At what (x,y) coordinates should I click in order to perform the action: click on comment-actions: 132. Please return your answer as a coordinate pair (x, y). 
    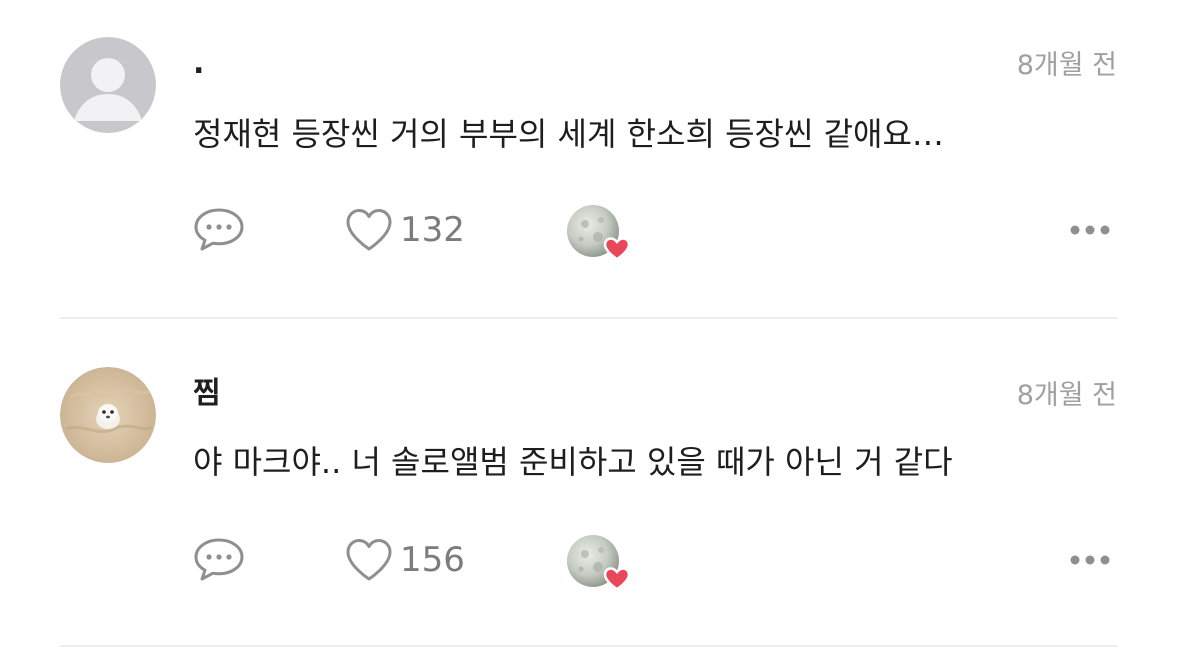
    Looking at the image, I should click on (589, 230).